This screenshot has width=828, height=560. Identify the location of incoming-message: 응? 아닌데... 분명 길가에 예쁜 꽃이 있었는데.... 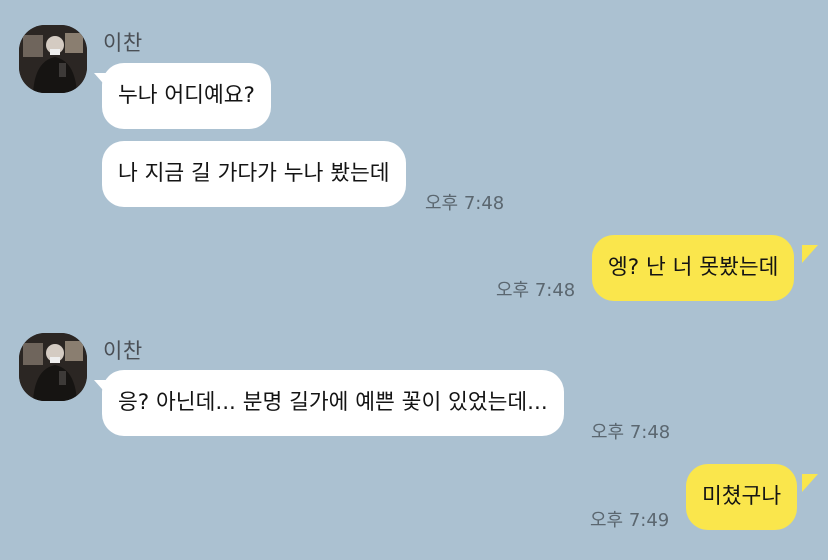
(333, 403).